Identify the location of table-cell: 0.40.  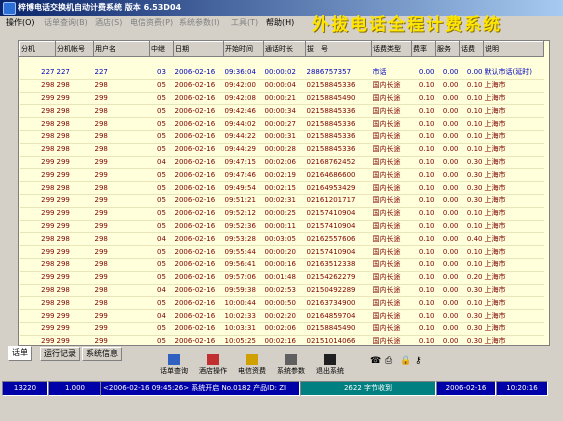
(471, 239).